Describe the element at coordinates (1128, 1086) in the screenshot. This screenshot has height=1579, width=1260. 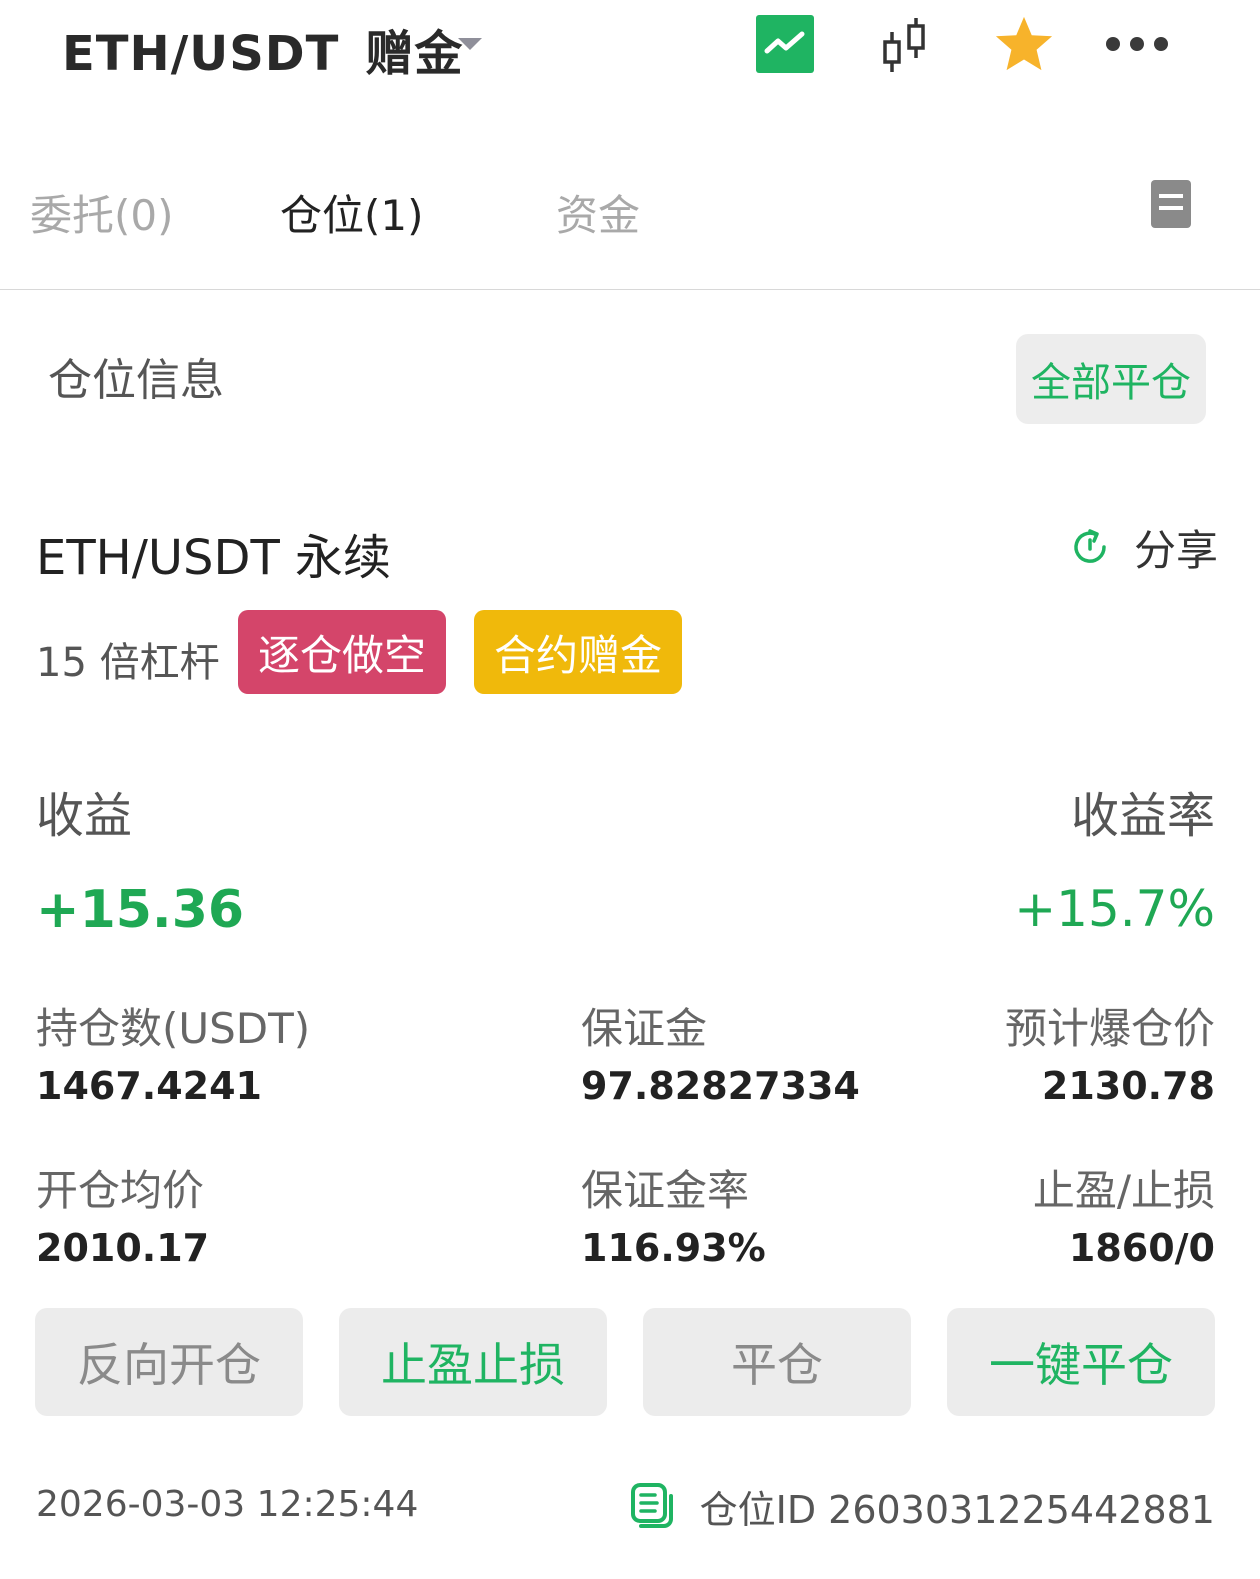
I see `liquidation-price-value: 2130.78` at that location.